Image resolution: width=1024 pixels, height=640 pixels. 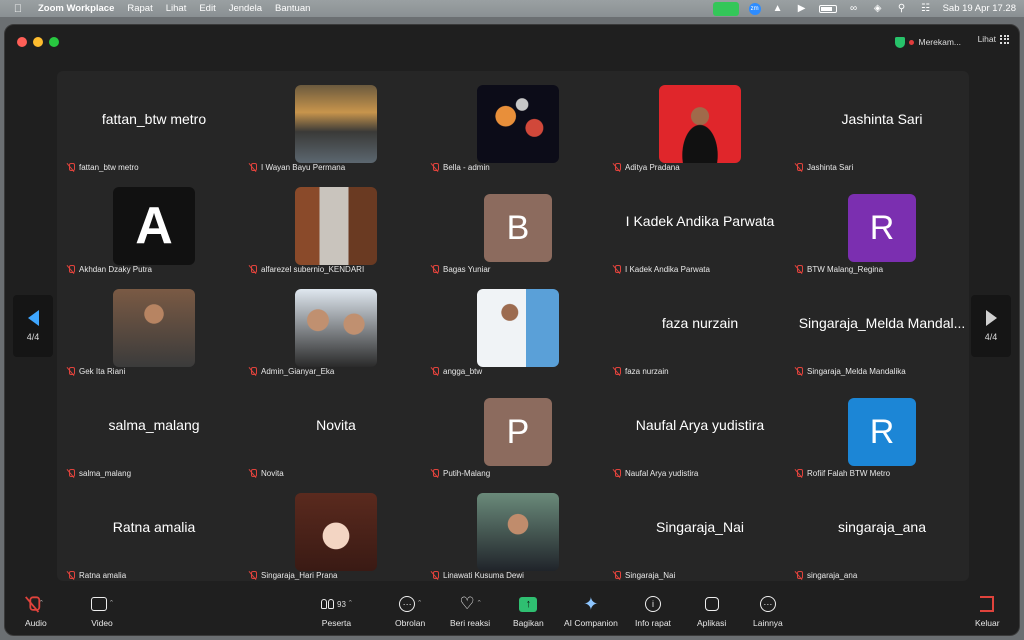 What do you see at coordinates (700, 425) in the screenshot?
I see `participant-display-name: Naufal Arya yudistira` at bounding box center [700, 425].